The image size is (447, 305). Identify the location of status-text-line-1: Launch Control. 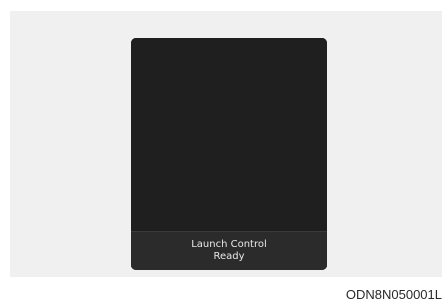
(229, 244).